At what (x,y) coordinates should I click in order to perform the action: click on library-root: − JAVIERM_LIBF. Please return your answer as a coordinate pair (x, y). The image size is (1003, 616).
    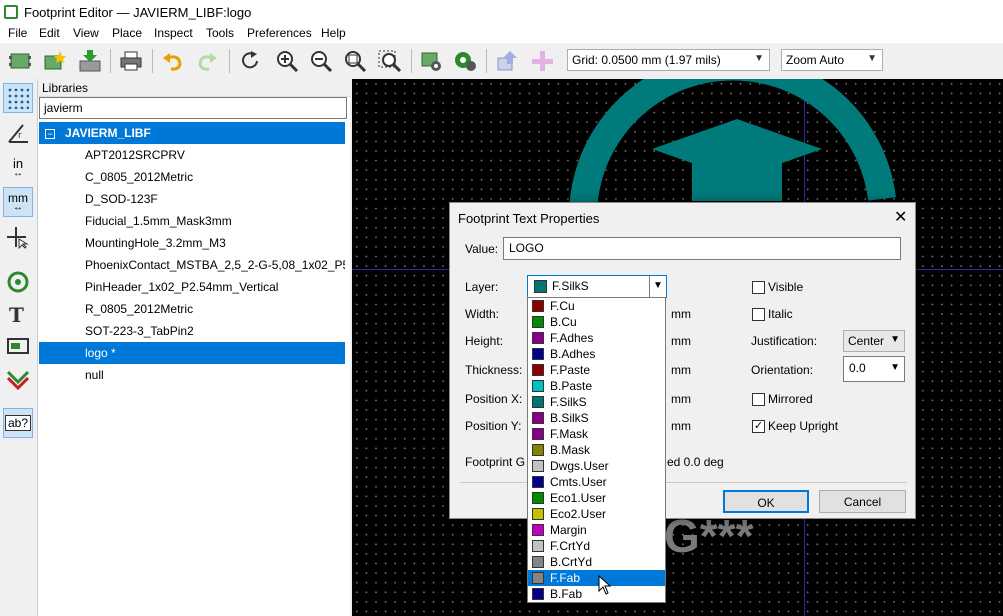
    Looking at the image, I should click on (192, 133).